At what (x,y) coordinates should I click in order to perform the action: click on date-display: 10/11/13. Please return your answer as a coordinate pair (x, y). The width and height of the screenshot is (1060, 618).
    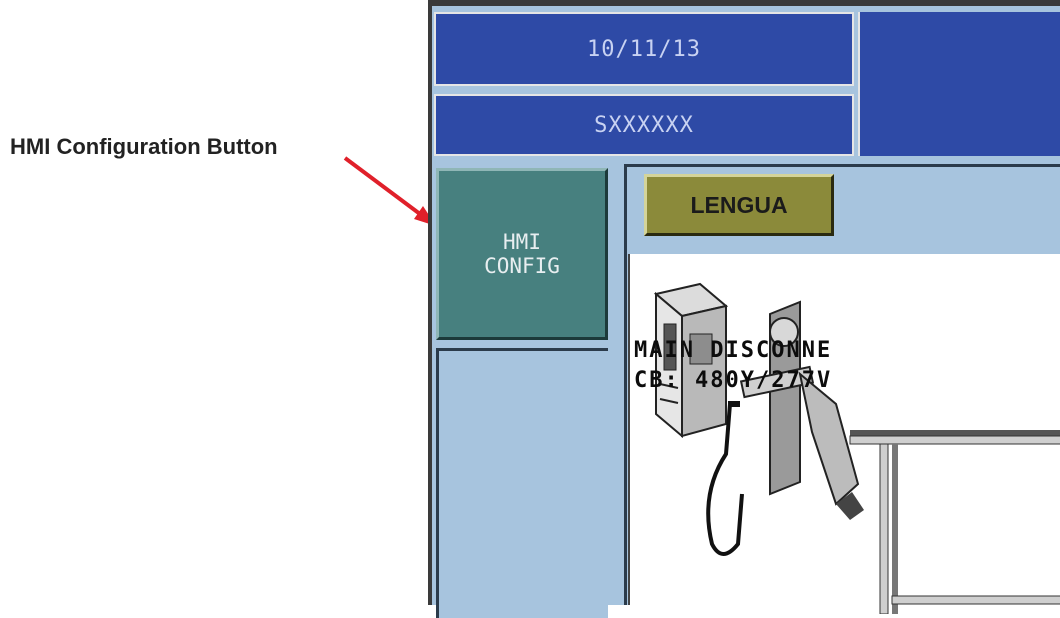
    Looking at the image, I should click on (644, 49).